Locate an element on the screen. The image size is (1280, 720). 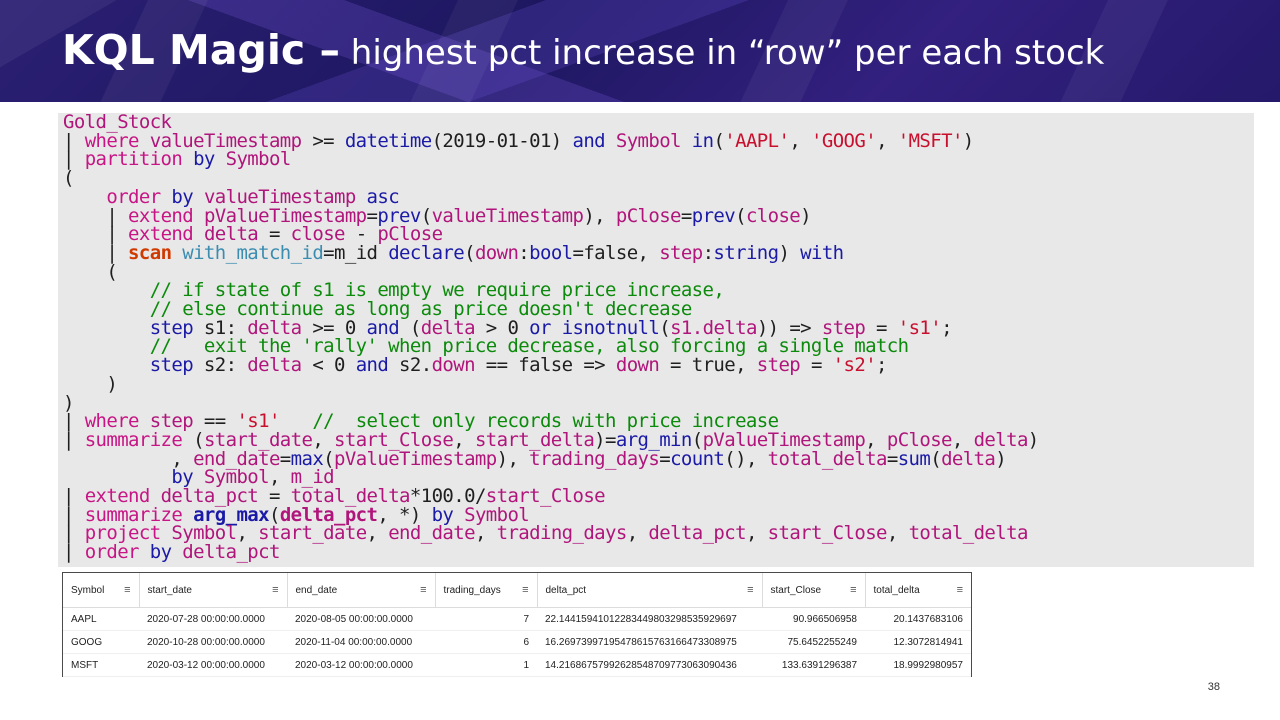
cell-trading-days: 1 is located at coordinates (486, 665).